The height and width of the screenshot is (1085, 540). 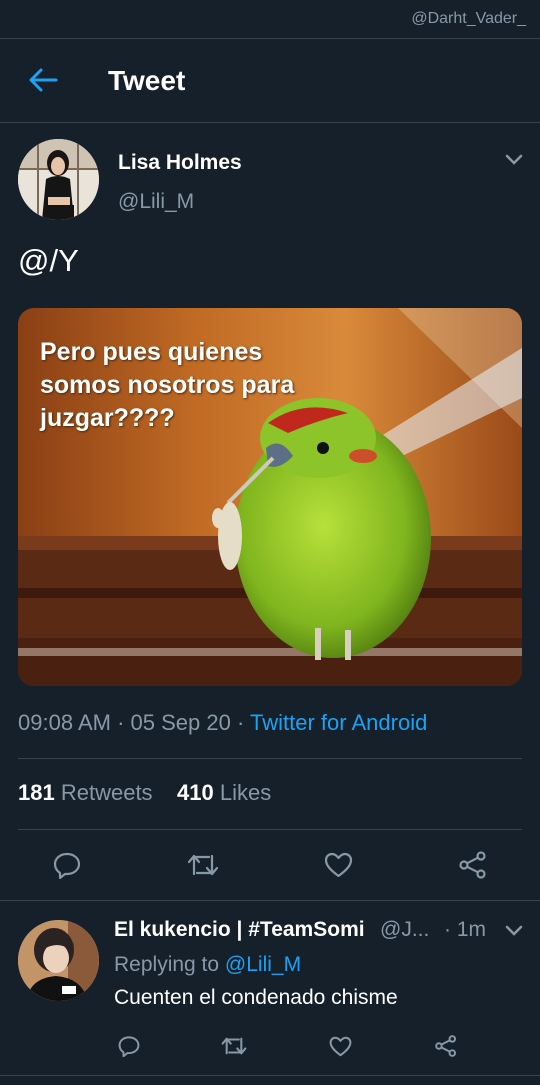 What do you see at coordinates (180, 163) in the screenshot?
I see `author-name: Lisa Holmes` at bounding box center [180, 163].